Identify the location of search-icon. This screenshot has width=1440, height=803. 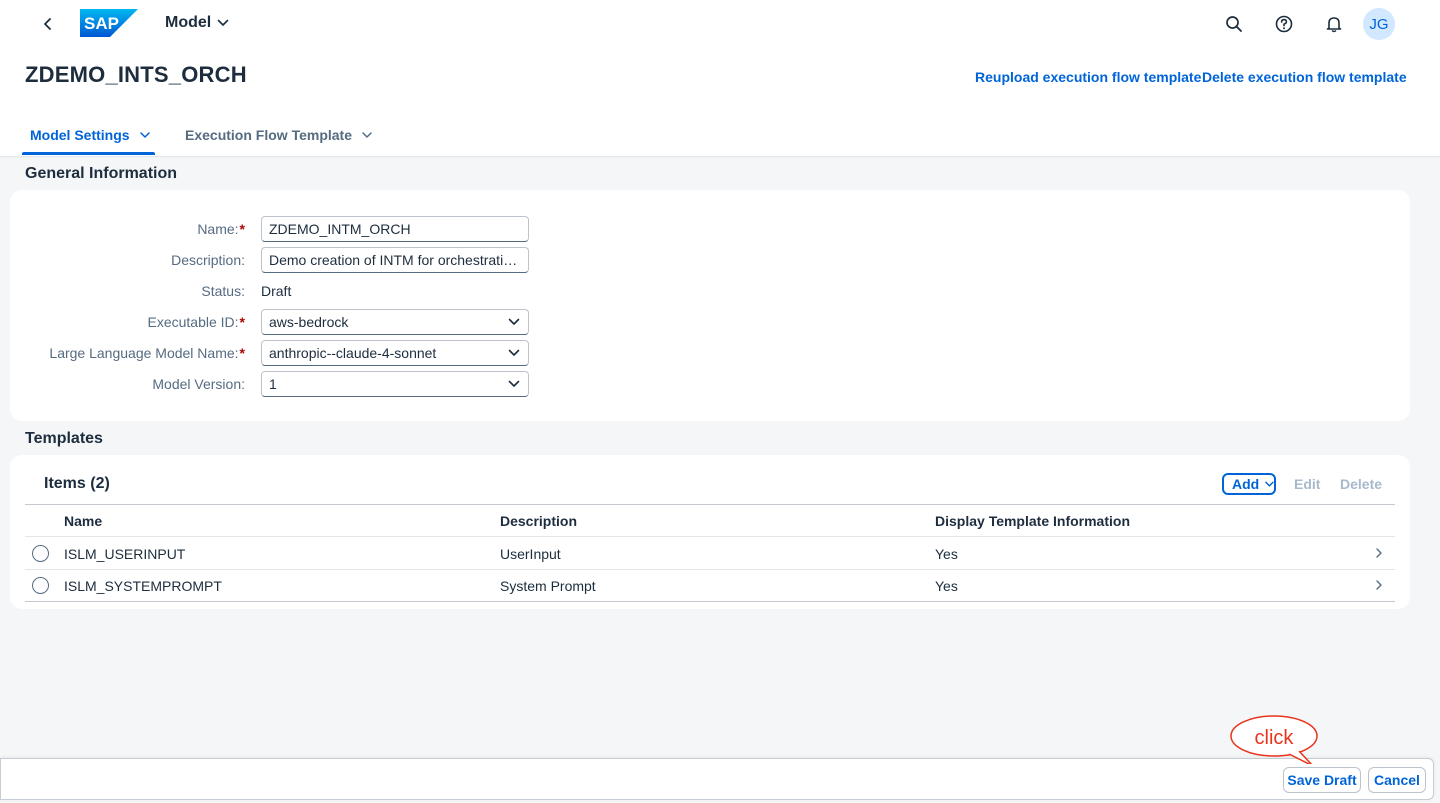
(1234, 24).